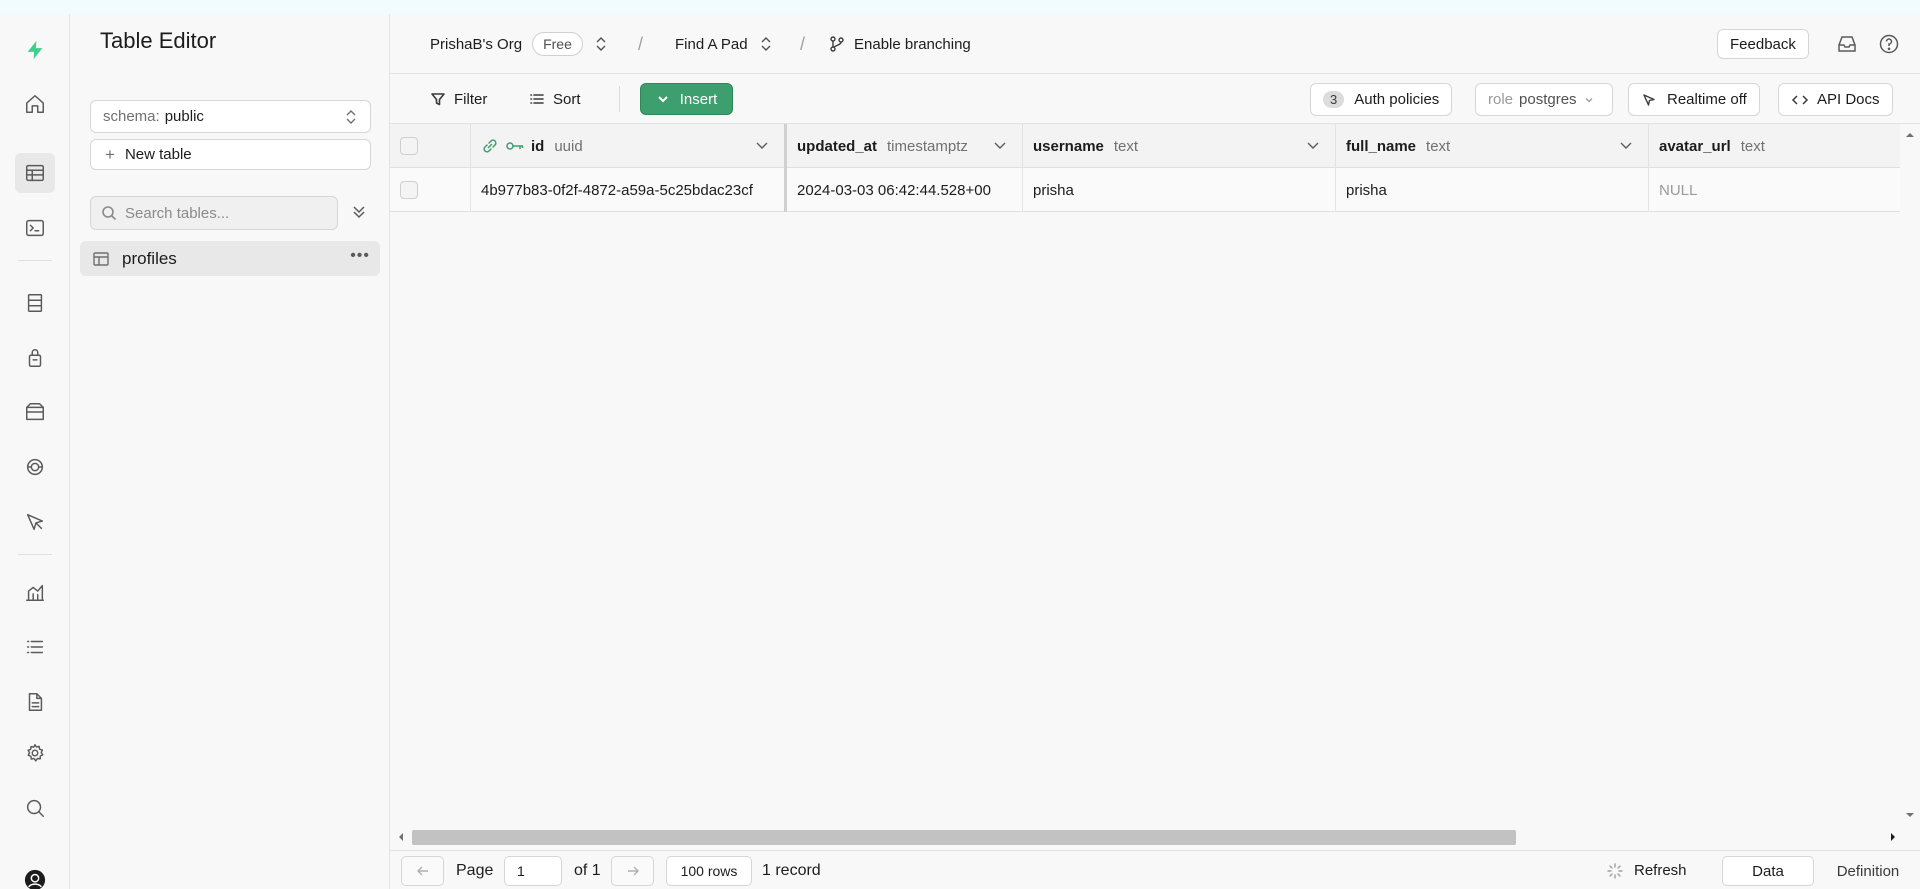 This screenshot has width=1920, height=889. What do you see at coordinates (629, 190) in the screenshot?
I see `cell-id: 4b977b83-0f2f-4872-a59a-5c25bdac23cf` at bounding box center [629, 190].